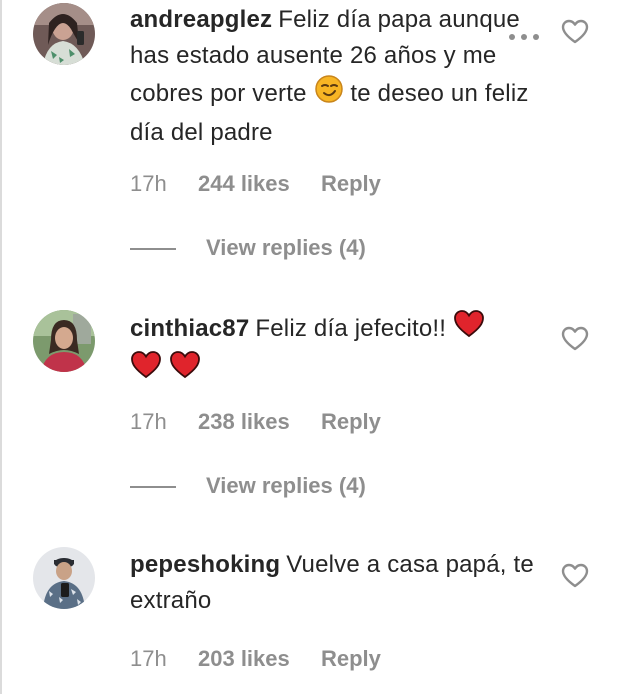 This screenshot has width=621, height=694. What do you see at coordinates (259, 184) in the screenshot?
I see `likes-count: 244 likes` at bounding box center [259, 184].